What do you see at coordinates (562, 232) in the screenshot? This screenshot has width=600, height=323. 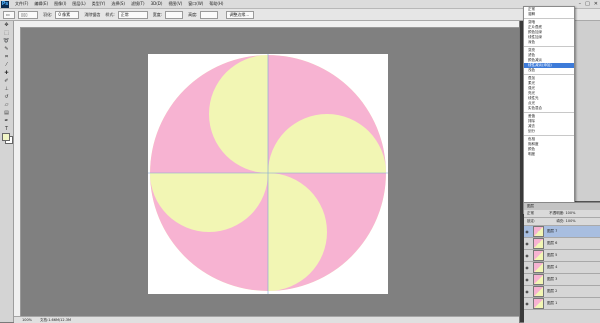 I see `layer-row: ◉ 图层 7` at bounding box center [562, 232].